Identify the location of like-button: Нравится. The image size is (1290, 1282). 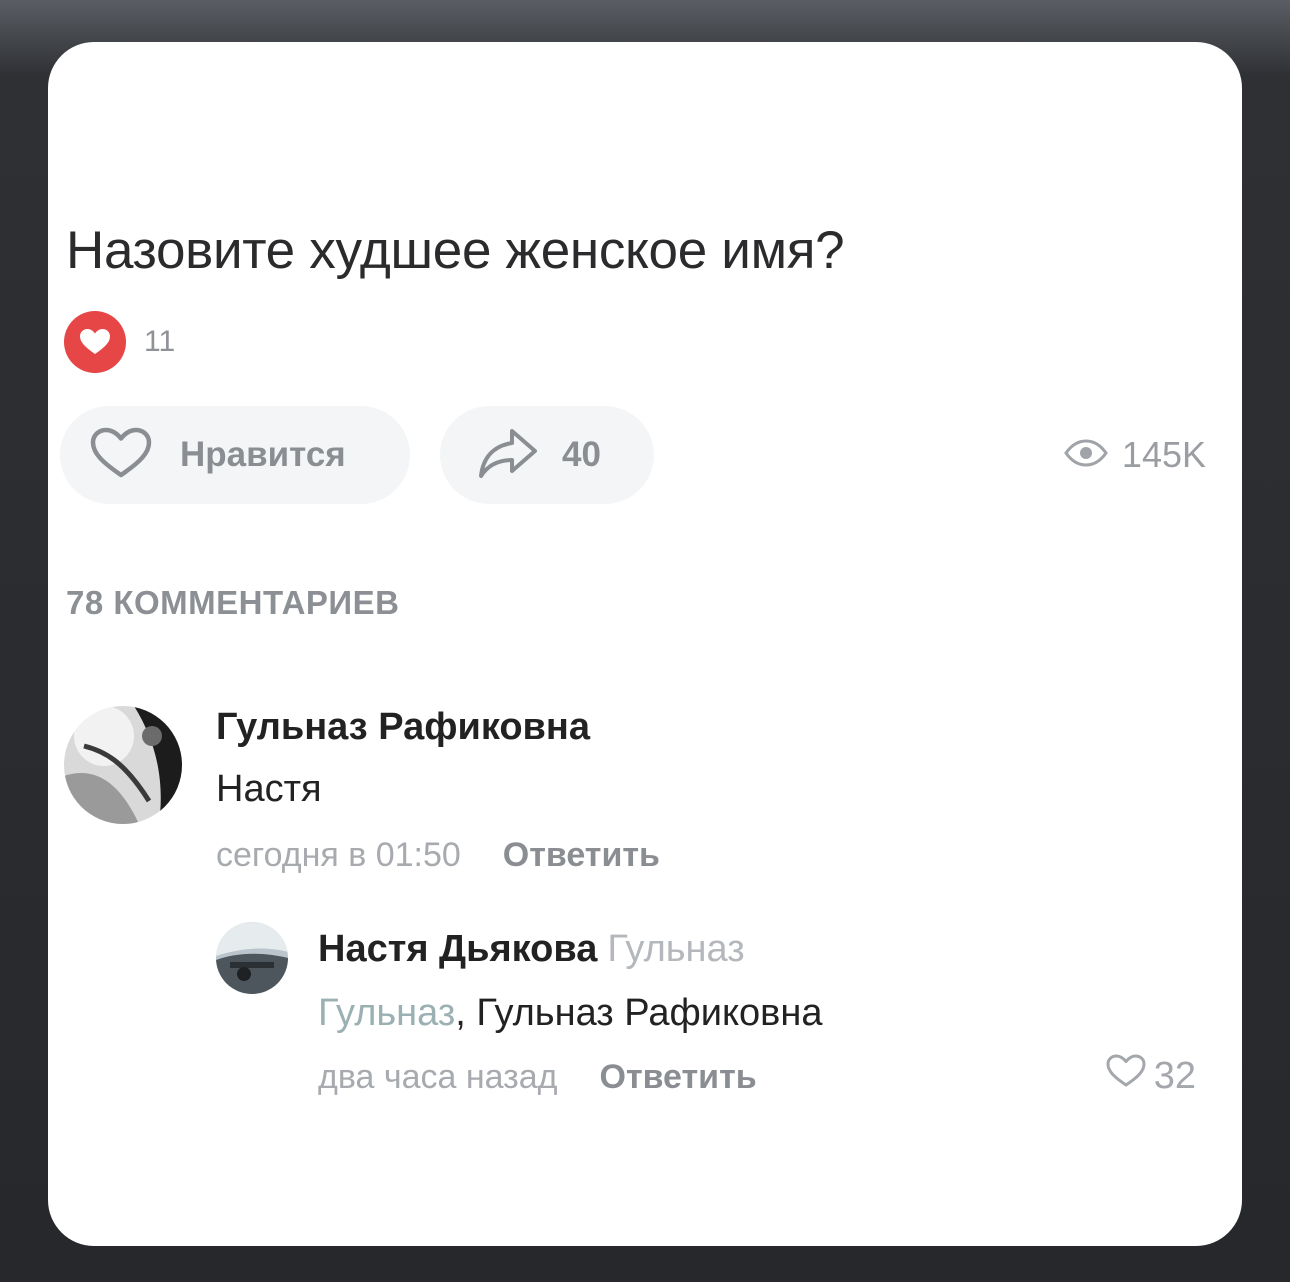
(235, 455).